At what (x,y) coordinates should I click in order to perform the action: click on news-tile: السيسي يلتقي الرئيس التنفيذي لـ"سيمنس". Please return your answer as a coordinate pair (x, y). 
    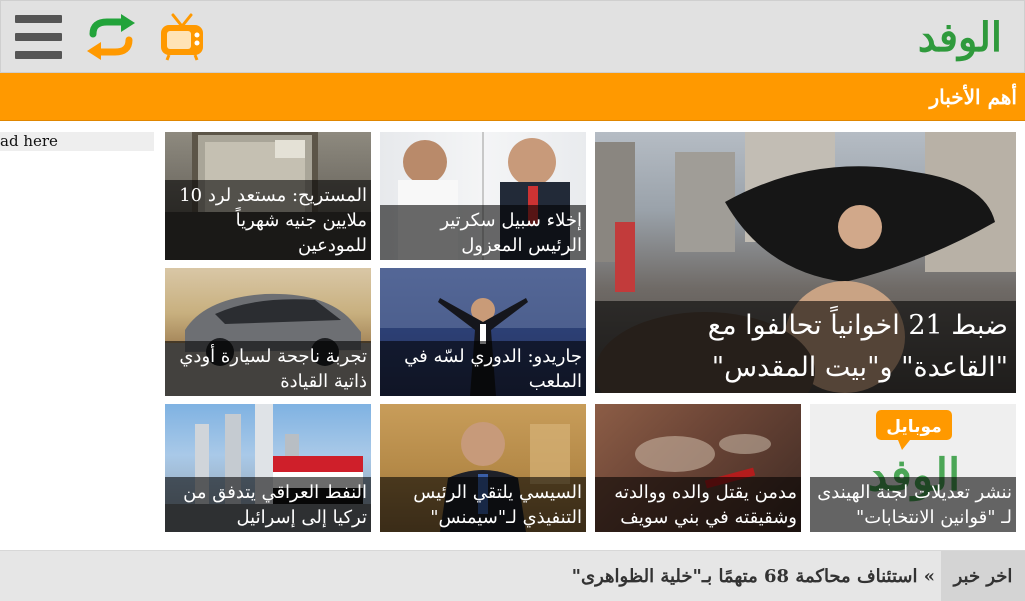
    Looking at the image, I should click on (483, 468).